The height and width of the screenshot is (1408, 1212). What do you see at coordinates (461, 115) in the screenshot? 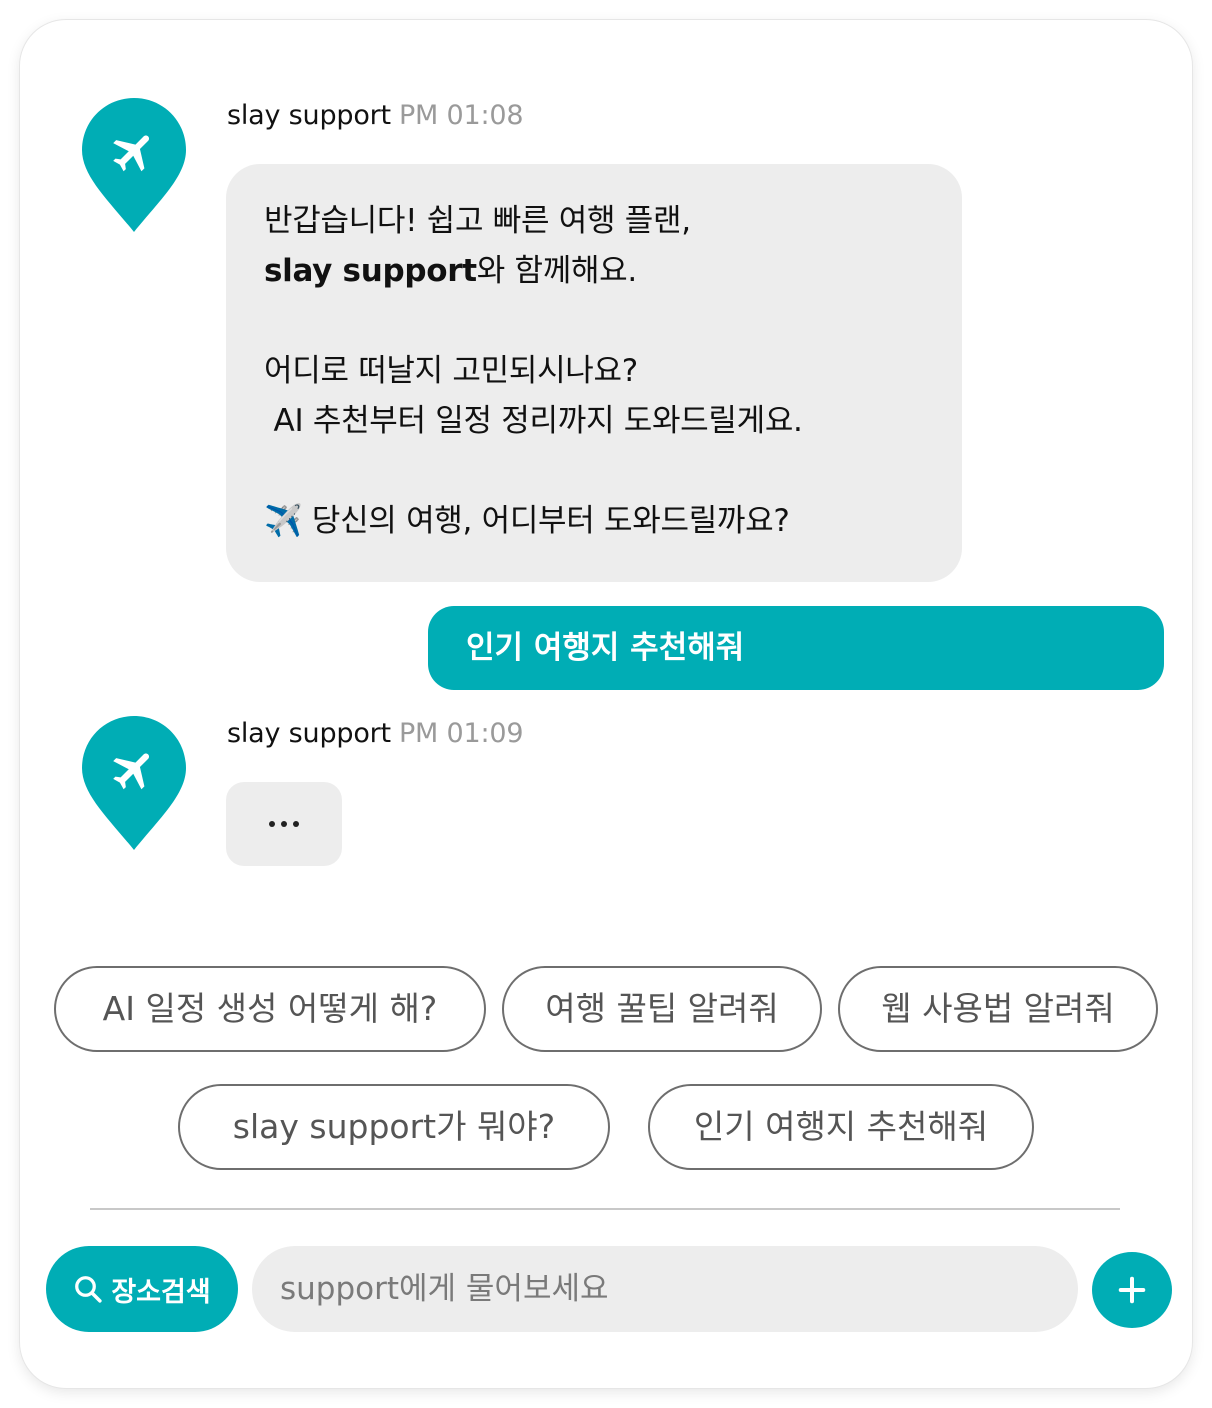
I see `message-time: PM 01:08` at bounding box center [461, 115].